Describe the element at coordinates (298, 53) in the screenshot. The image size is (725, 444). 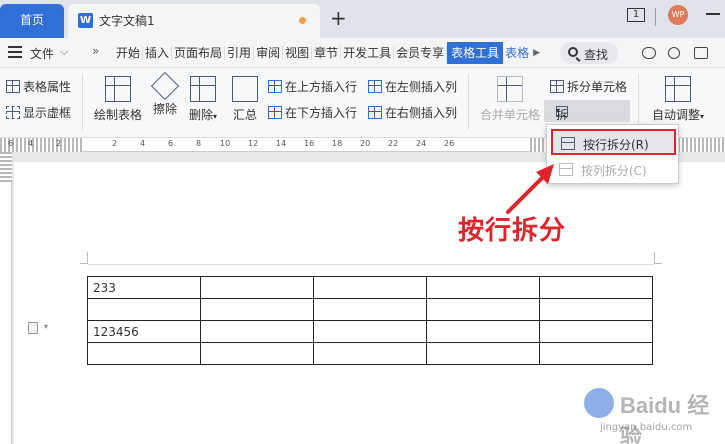
I see `tab-view: 视图` at that location.